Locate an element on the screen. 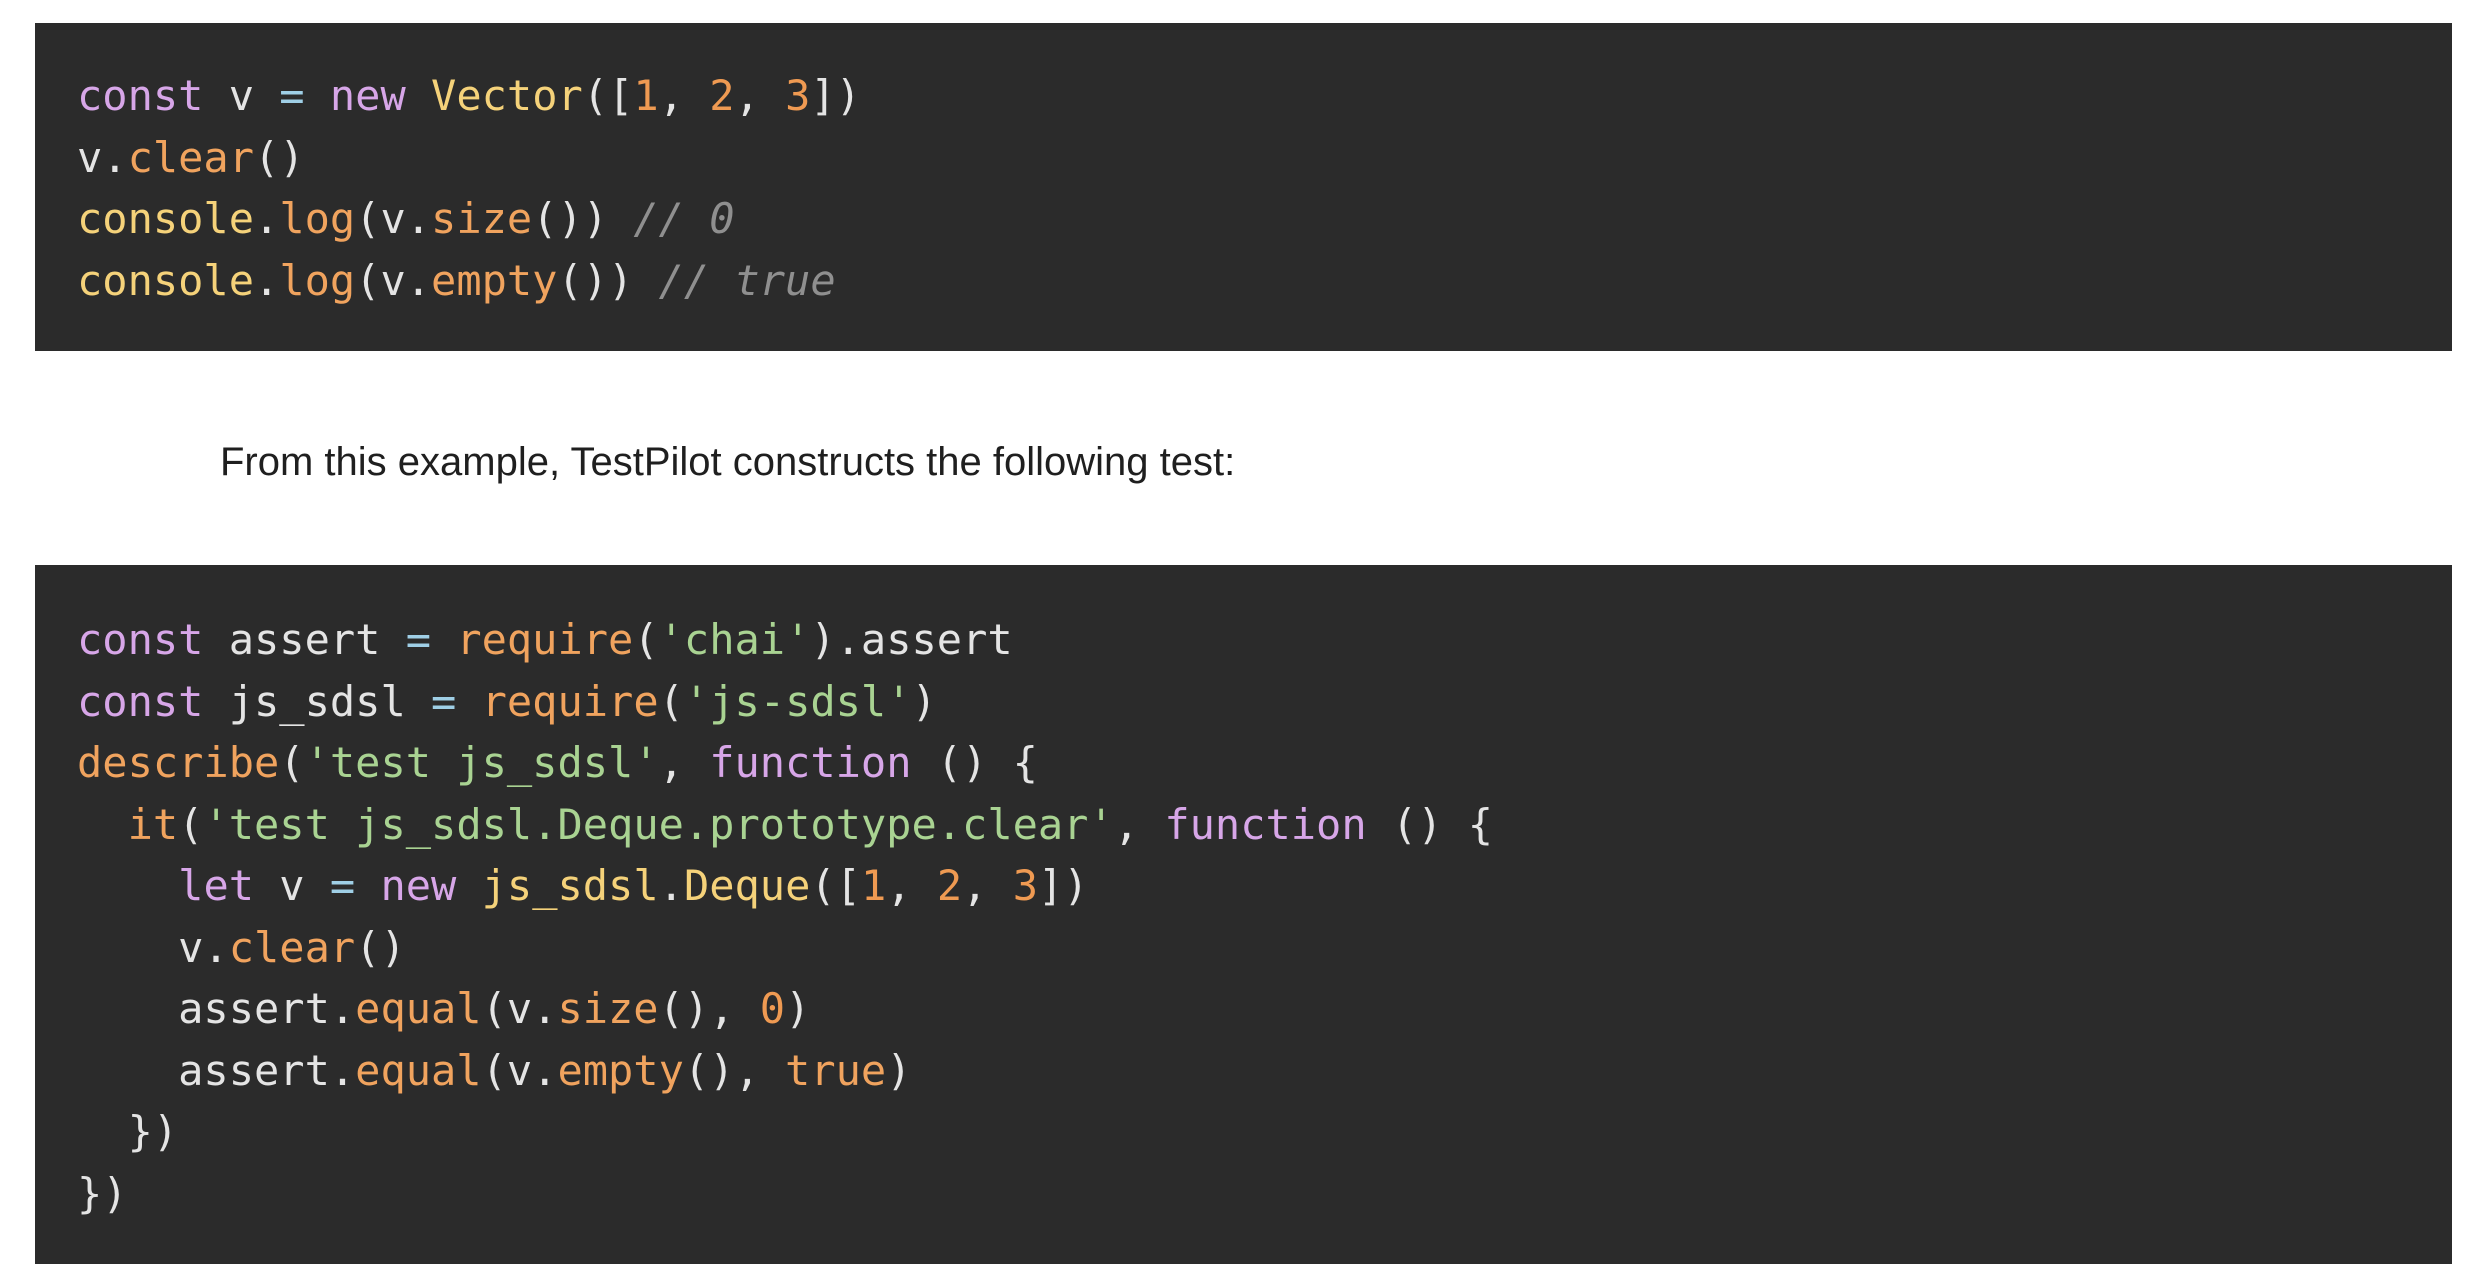 This screenshot has height=1288, width=2484. code-token-string: 'js-sdsl' is located at coordinates (797, 701).